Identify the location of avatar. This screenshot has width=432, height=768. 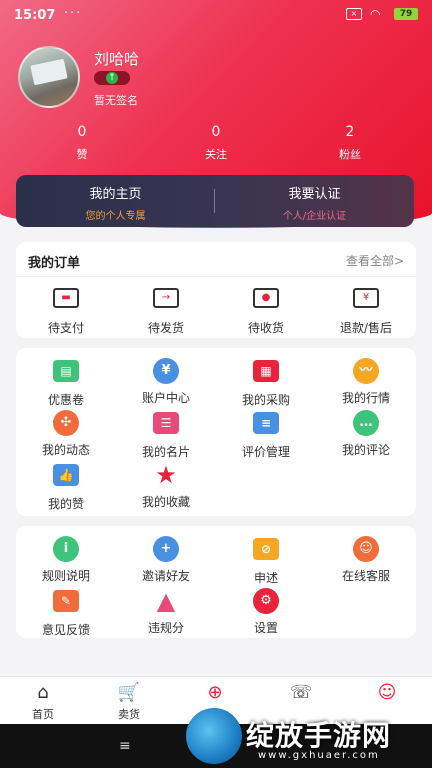
(49, 77).